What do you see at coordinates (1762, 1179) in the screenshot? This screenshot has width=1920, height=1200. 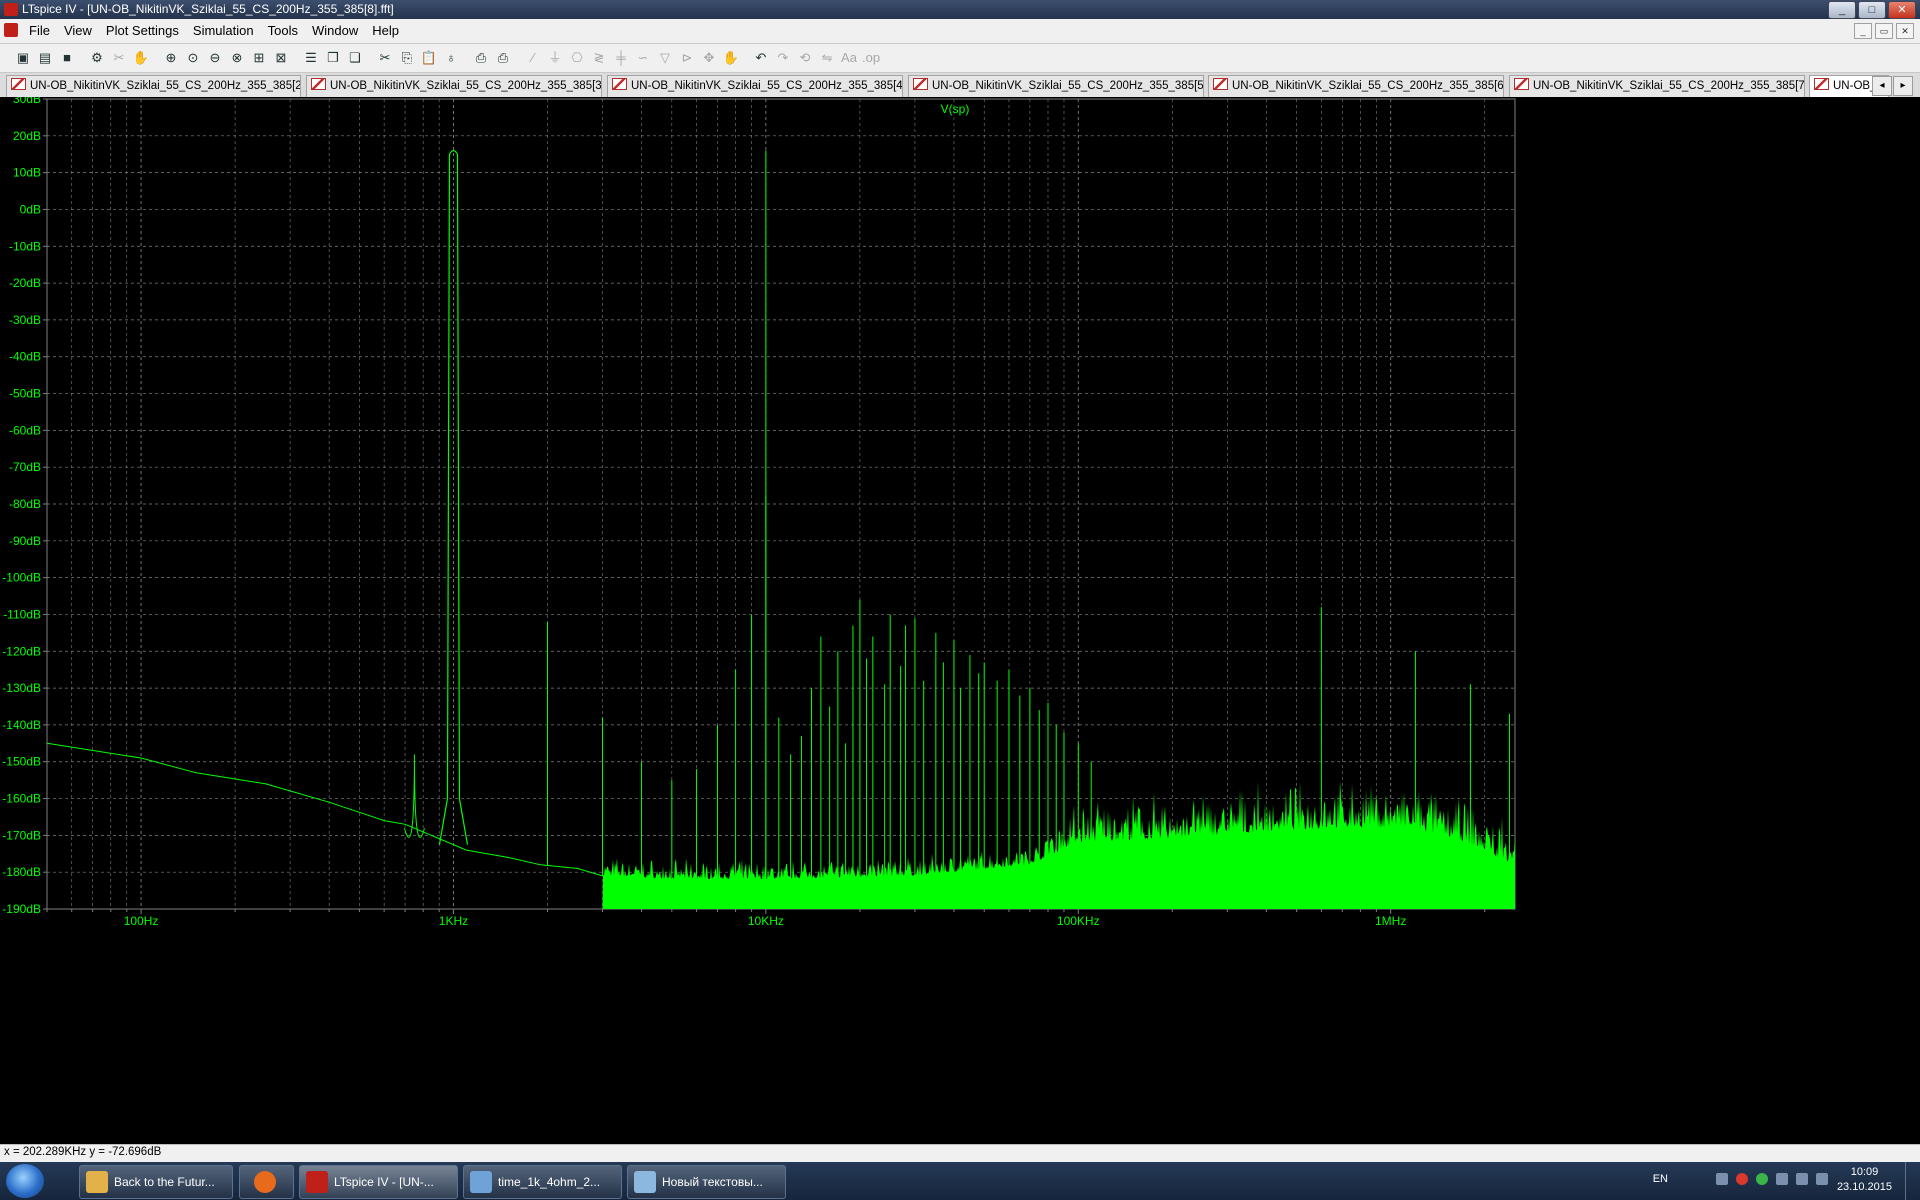 I see `tray-update-icon` at bounding box center [1762, 1179].